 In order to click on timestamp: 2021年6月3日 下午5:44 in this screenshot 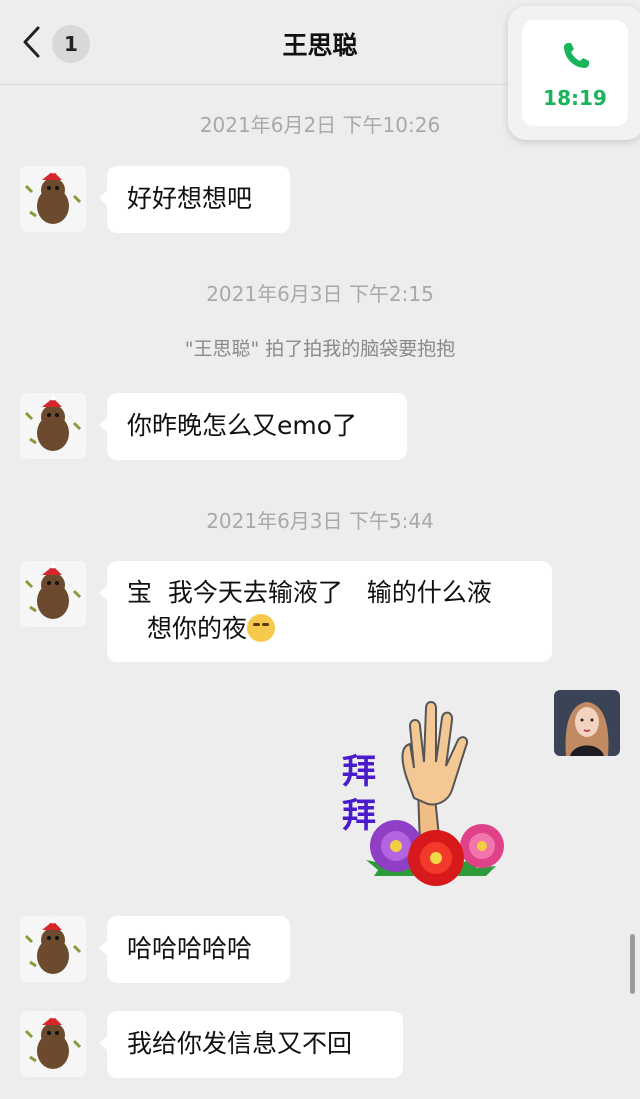, I will do `click(320, 521)`.